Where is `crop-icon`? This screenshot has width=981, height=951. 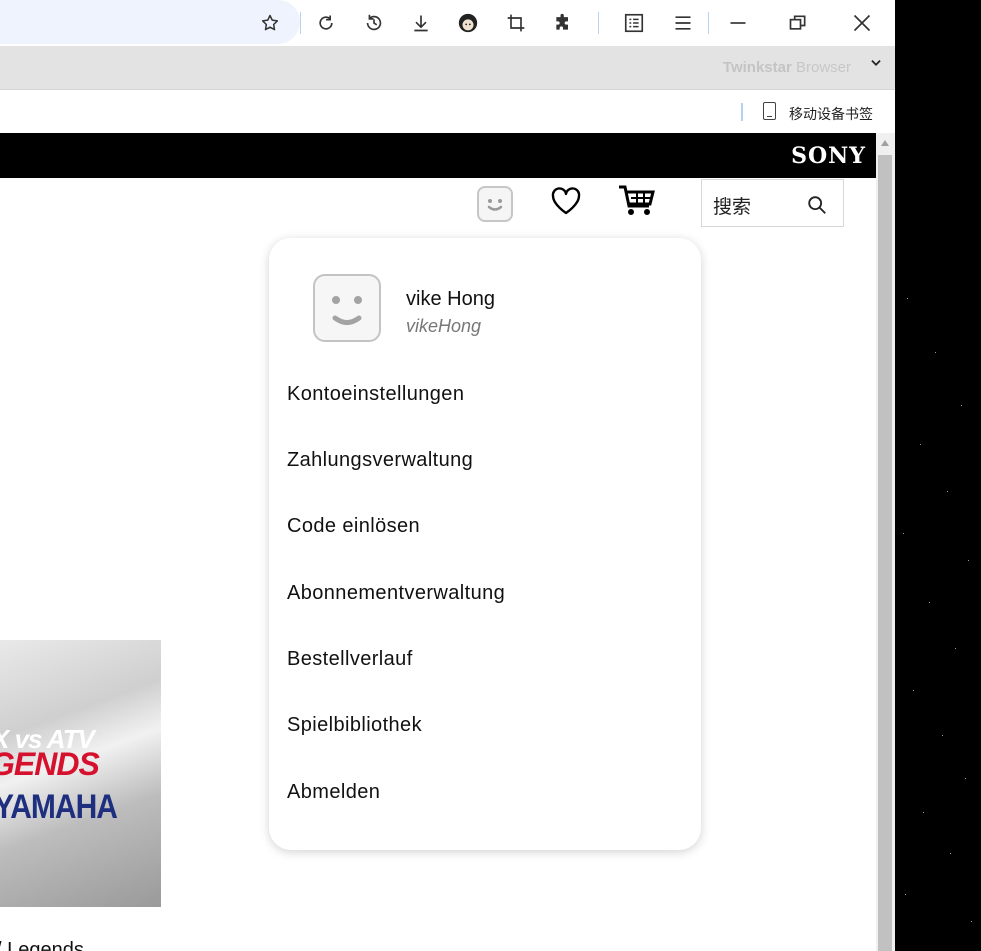 crop-icon is located at coordinates (516, 23).